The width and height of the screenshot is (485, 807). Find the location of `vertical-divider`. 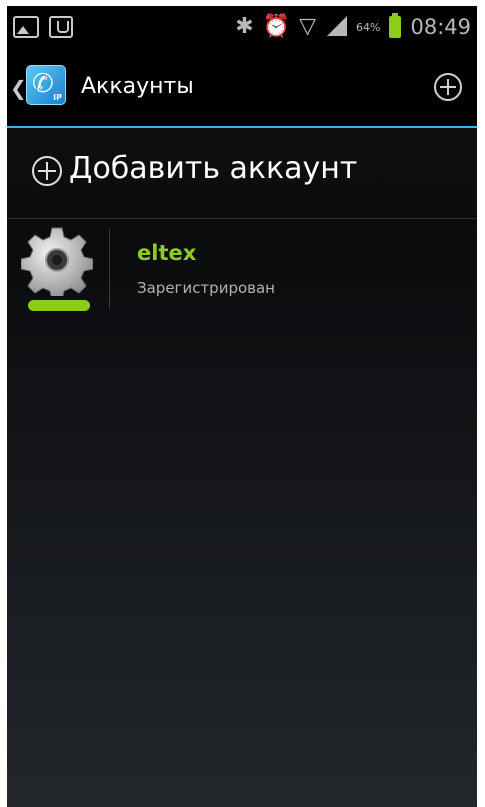

vertical-divider is located at coordinates (109, 269).